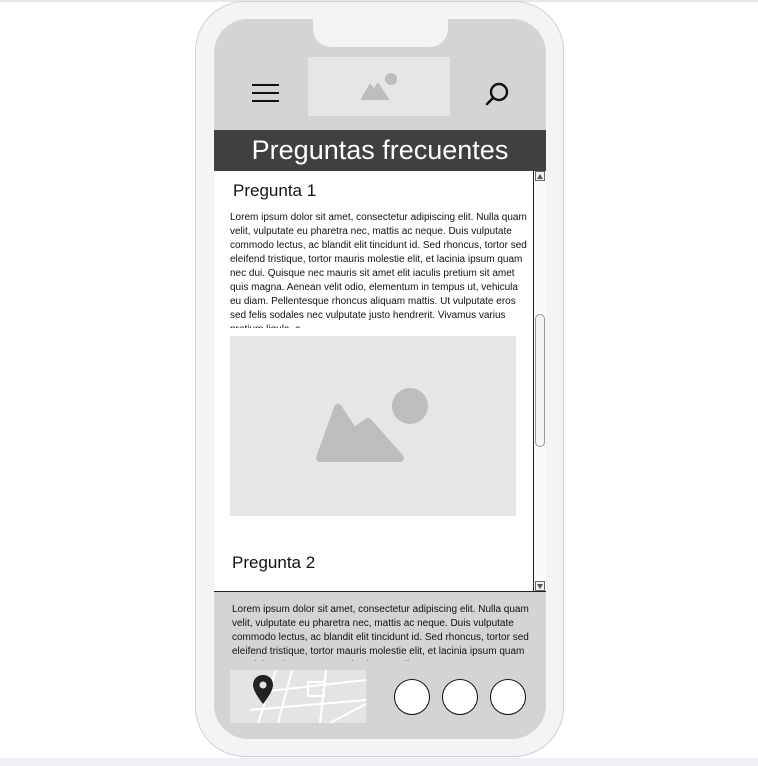 The height and width of the screenshot is (766, 758). What do you see at coordinates (298, 696) in the screenshot?
I see `map-thumbnail` at bounding box center [298, 696].